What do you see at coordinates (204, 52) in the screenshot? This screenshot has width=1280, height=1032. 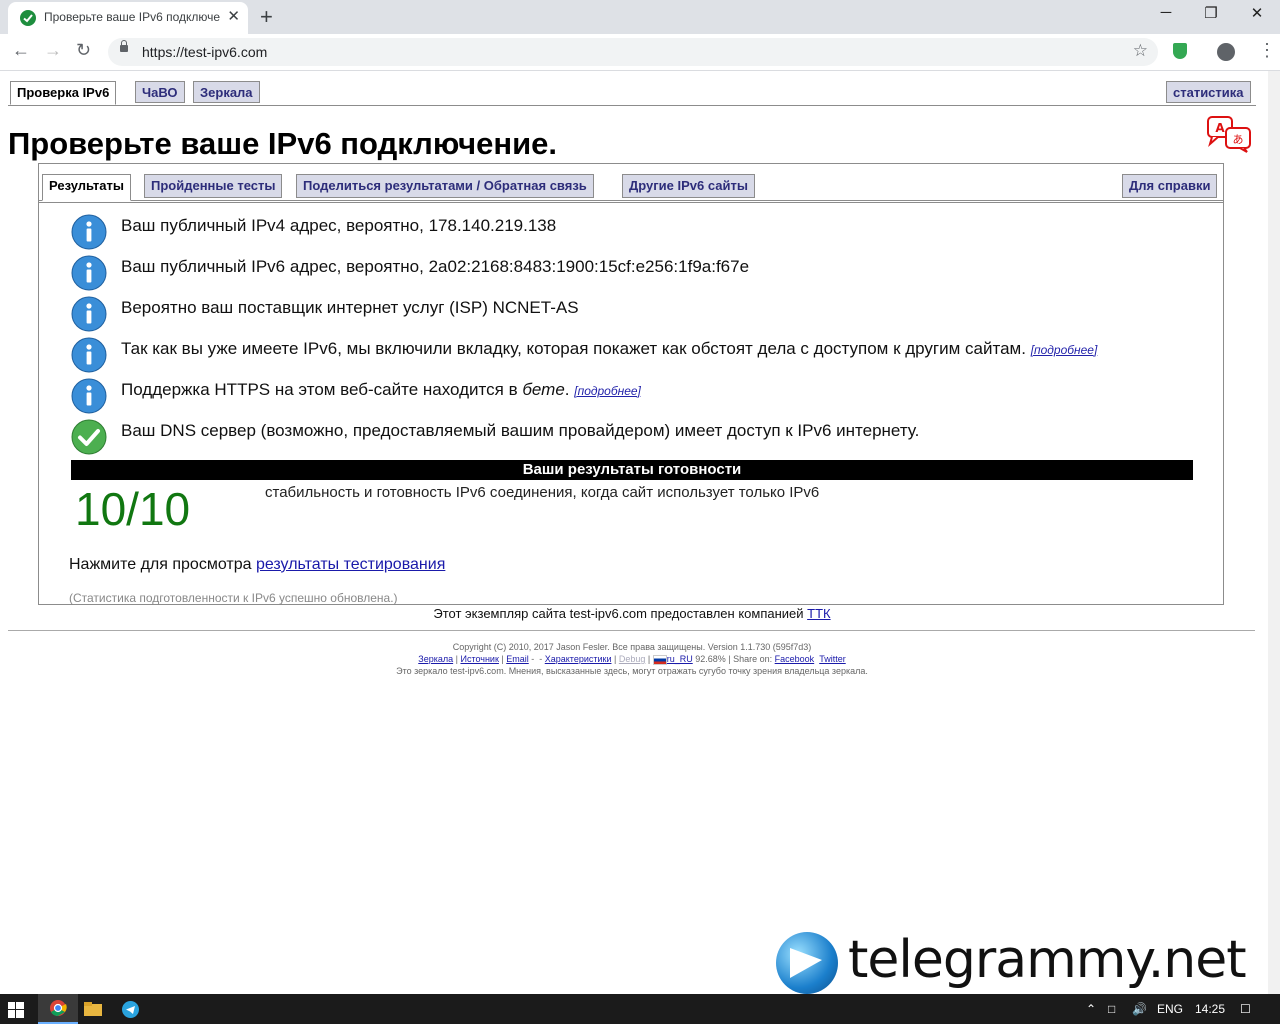 I see `address-bar-url: https://test-ipv6.com` at bounding box center [204, 52].